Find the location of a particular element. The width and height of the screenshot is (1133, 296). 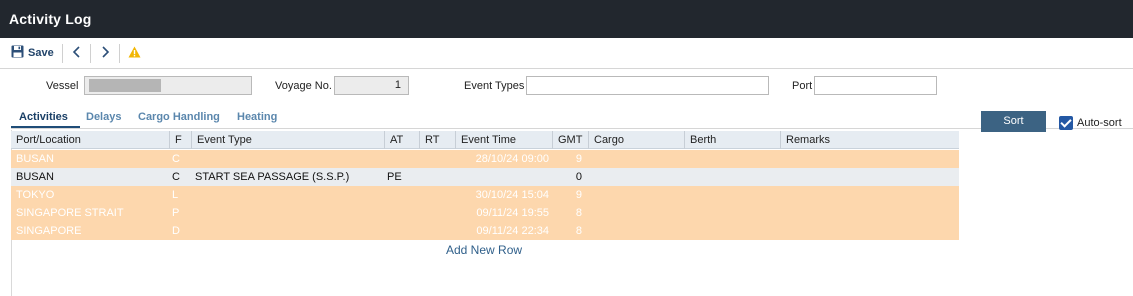

cell-f: P is located at coordinates (176, 213).